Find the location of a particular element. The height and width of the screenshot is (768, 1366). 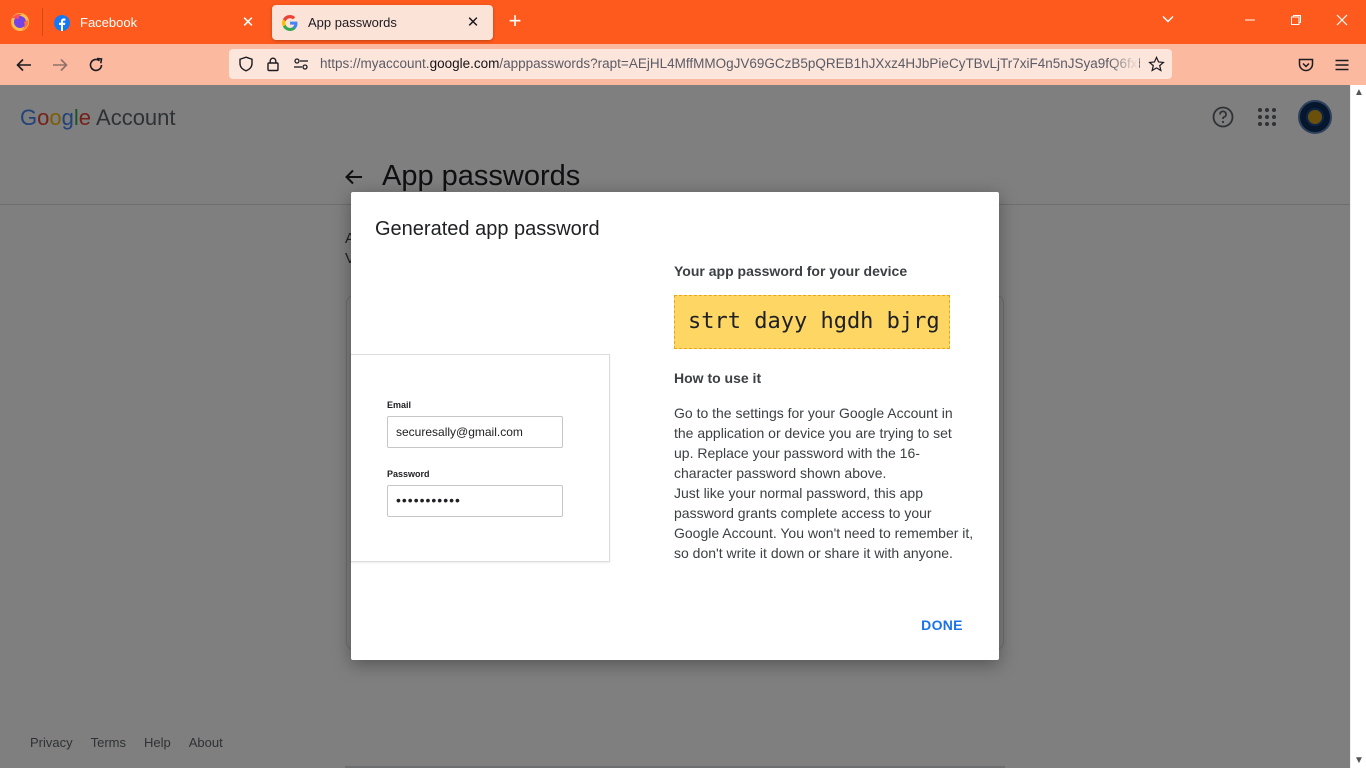

back-icon is located at coordinates (24, 65).